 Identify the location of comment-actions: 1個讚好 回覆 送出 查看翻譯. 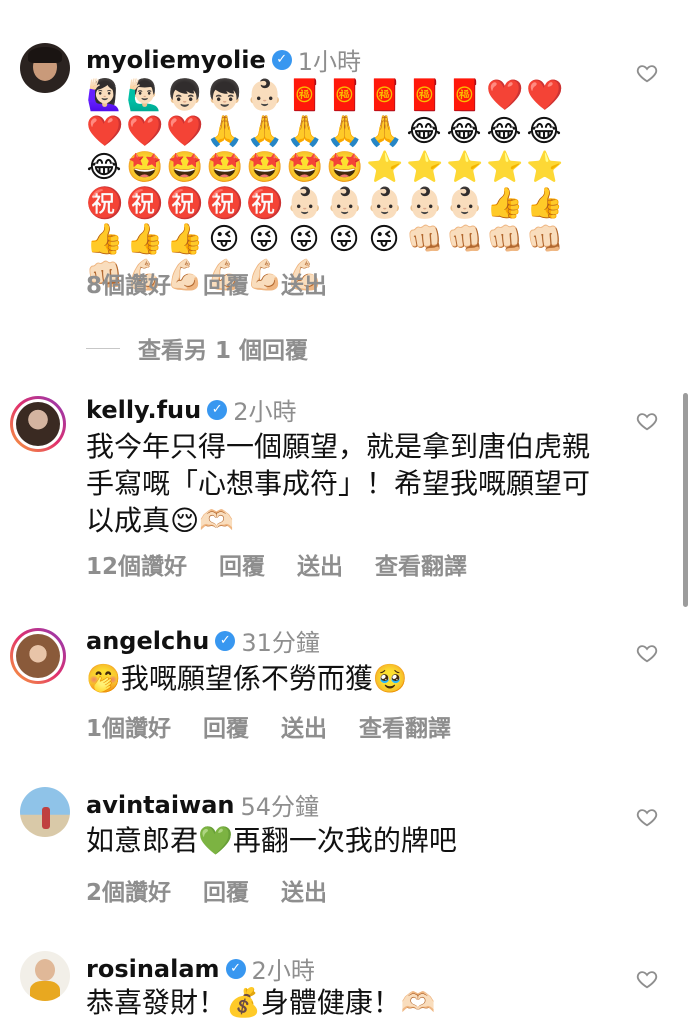
(268, 726).